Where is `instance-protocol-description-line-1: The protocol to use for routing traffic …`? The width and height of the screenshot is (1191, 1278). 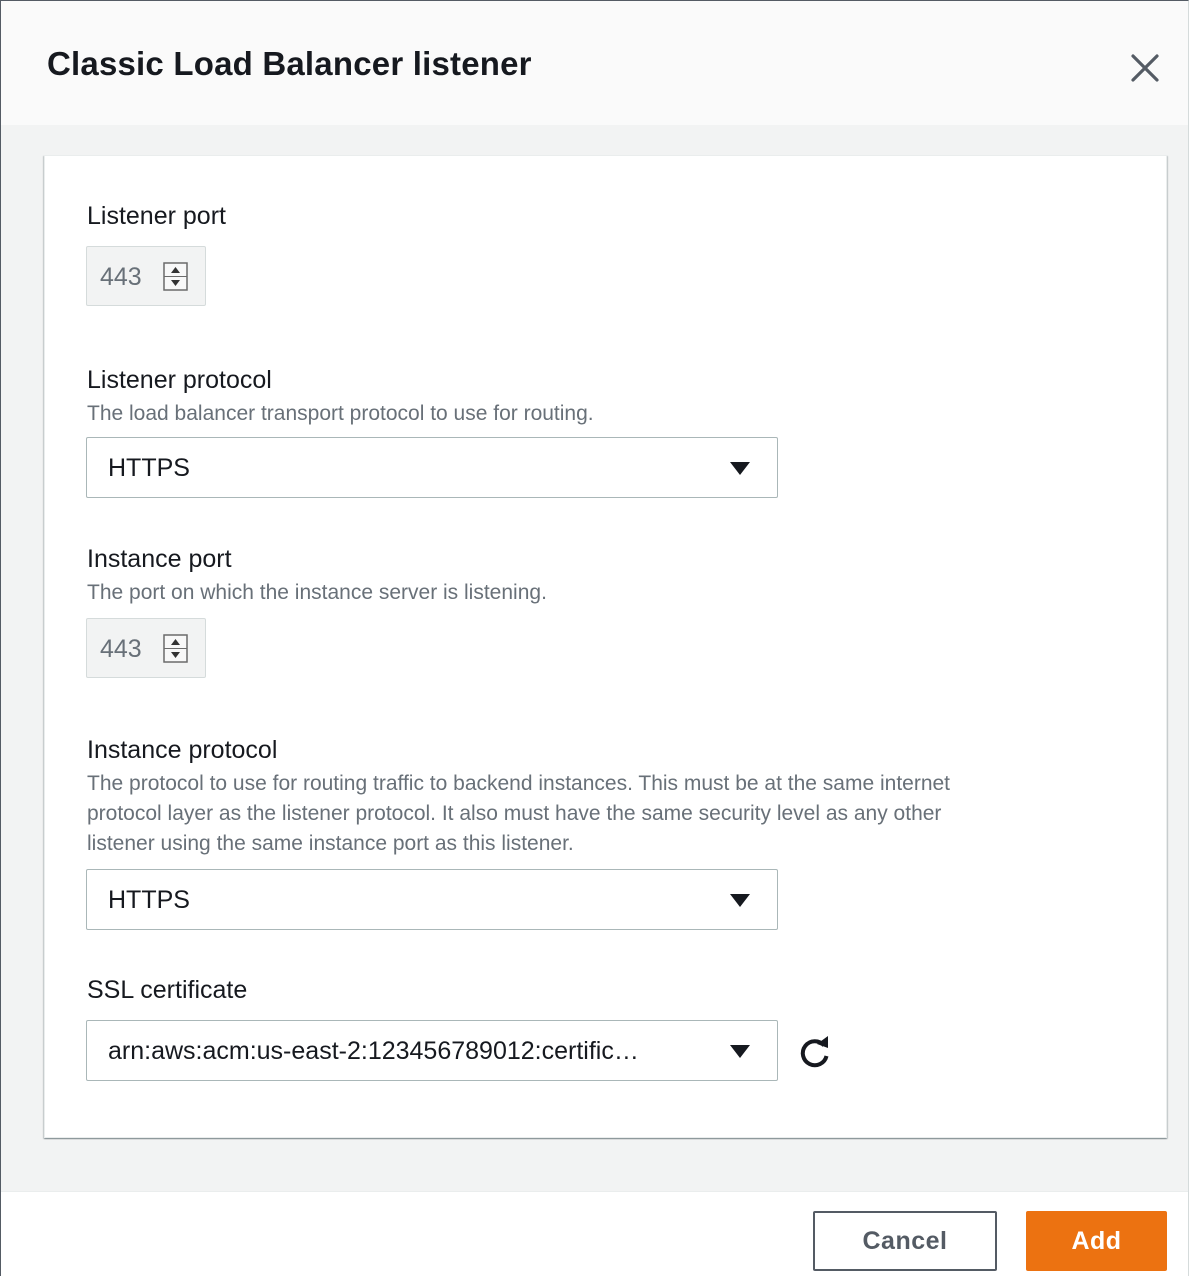 instance-protocol-description-line-1: The protocol to use for routing traffic … is located at coordinates (519, 783).